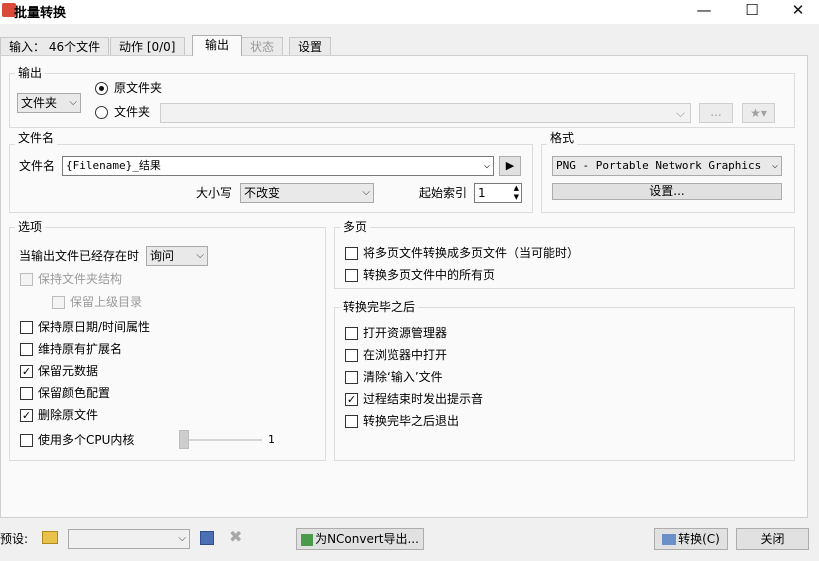 The width and height of the screenshot is (819, 561). What do you see at coordinates (55, 46) in the screenshot?
I see `tab-input: 输入： 46个文件` at bounding box center [55, 46].